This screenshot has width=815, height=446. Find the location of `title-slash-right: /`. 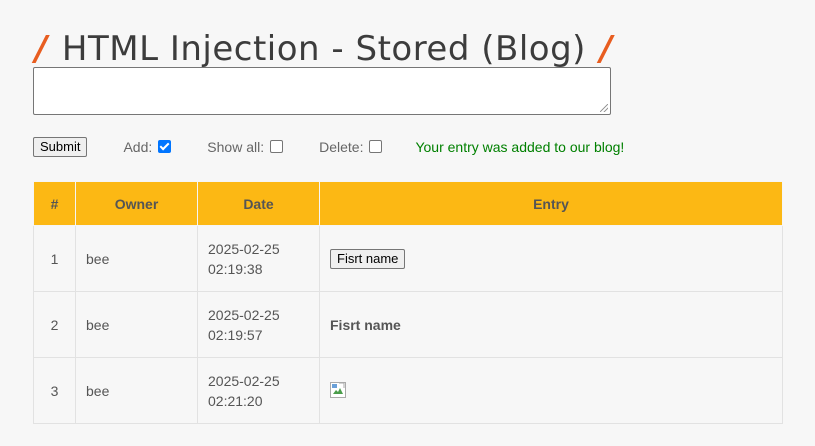

title-slash-right: / is located at coordinates (606, 48).